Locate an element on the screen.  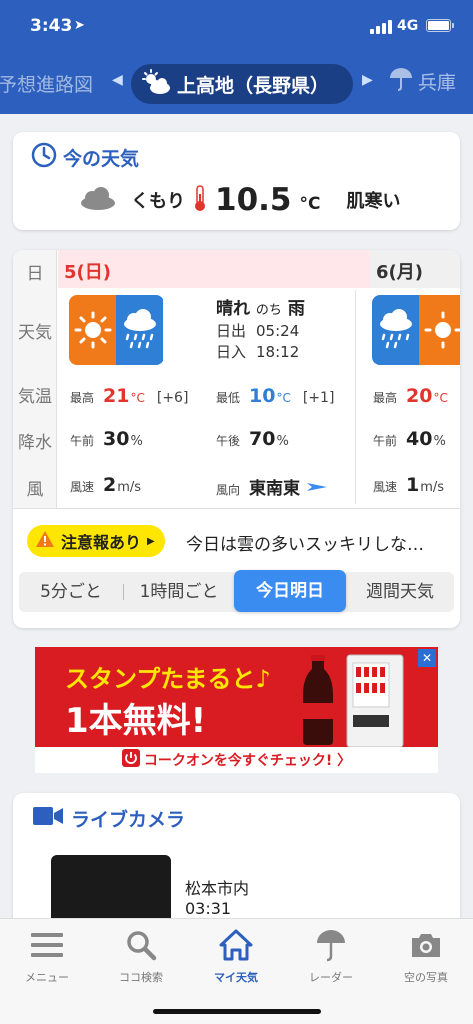
day2-header: 6(月) is located at coordinates (415, 269).